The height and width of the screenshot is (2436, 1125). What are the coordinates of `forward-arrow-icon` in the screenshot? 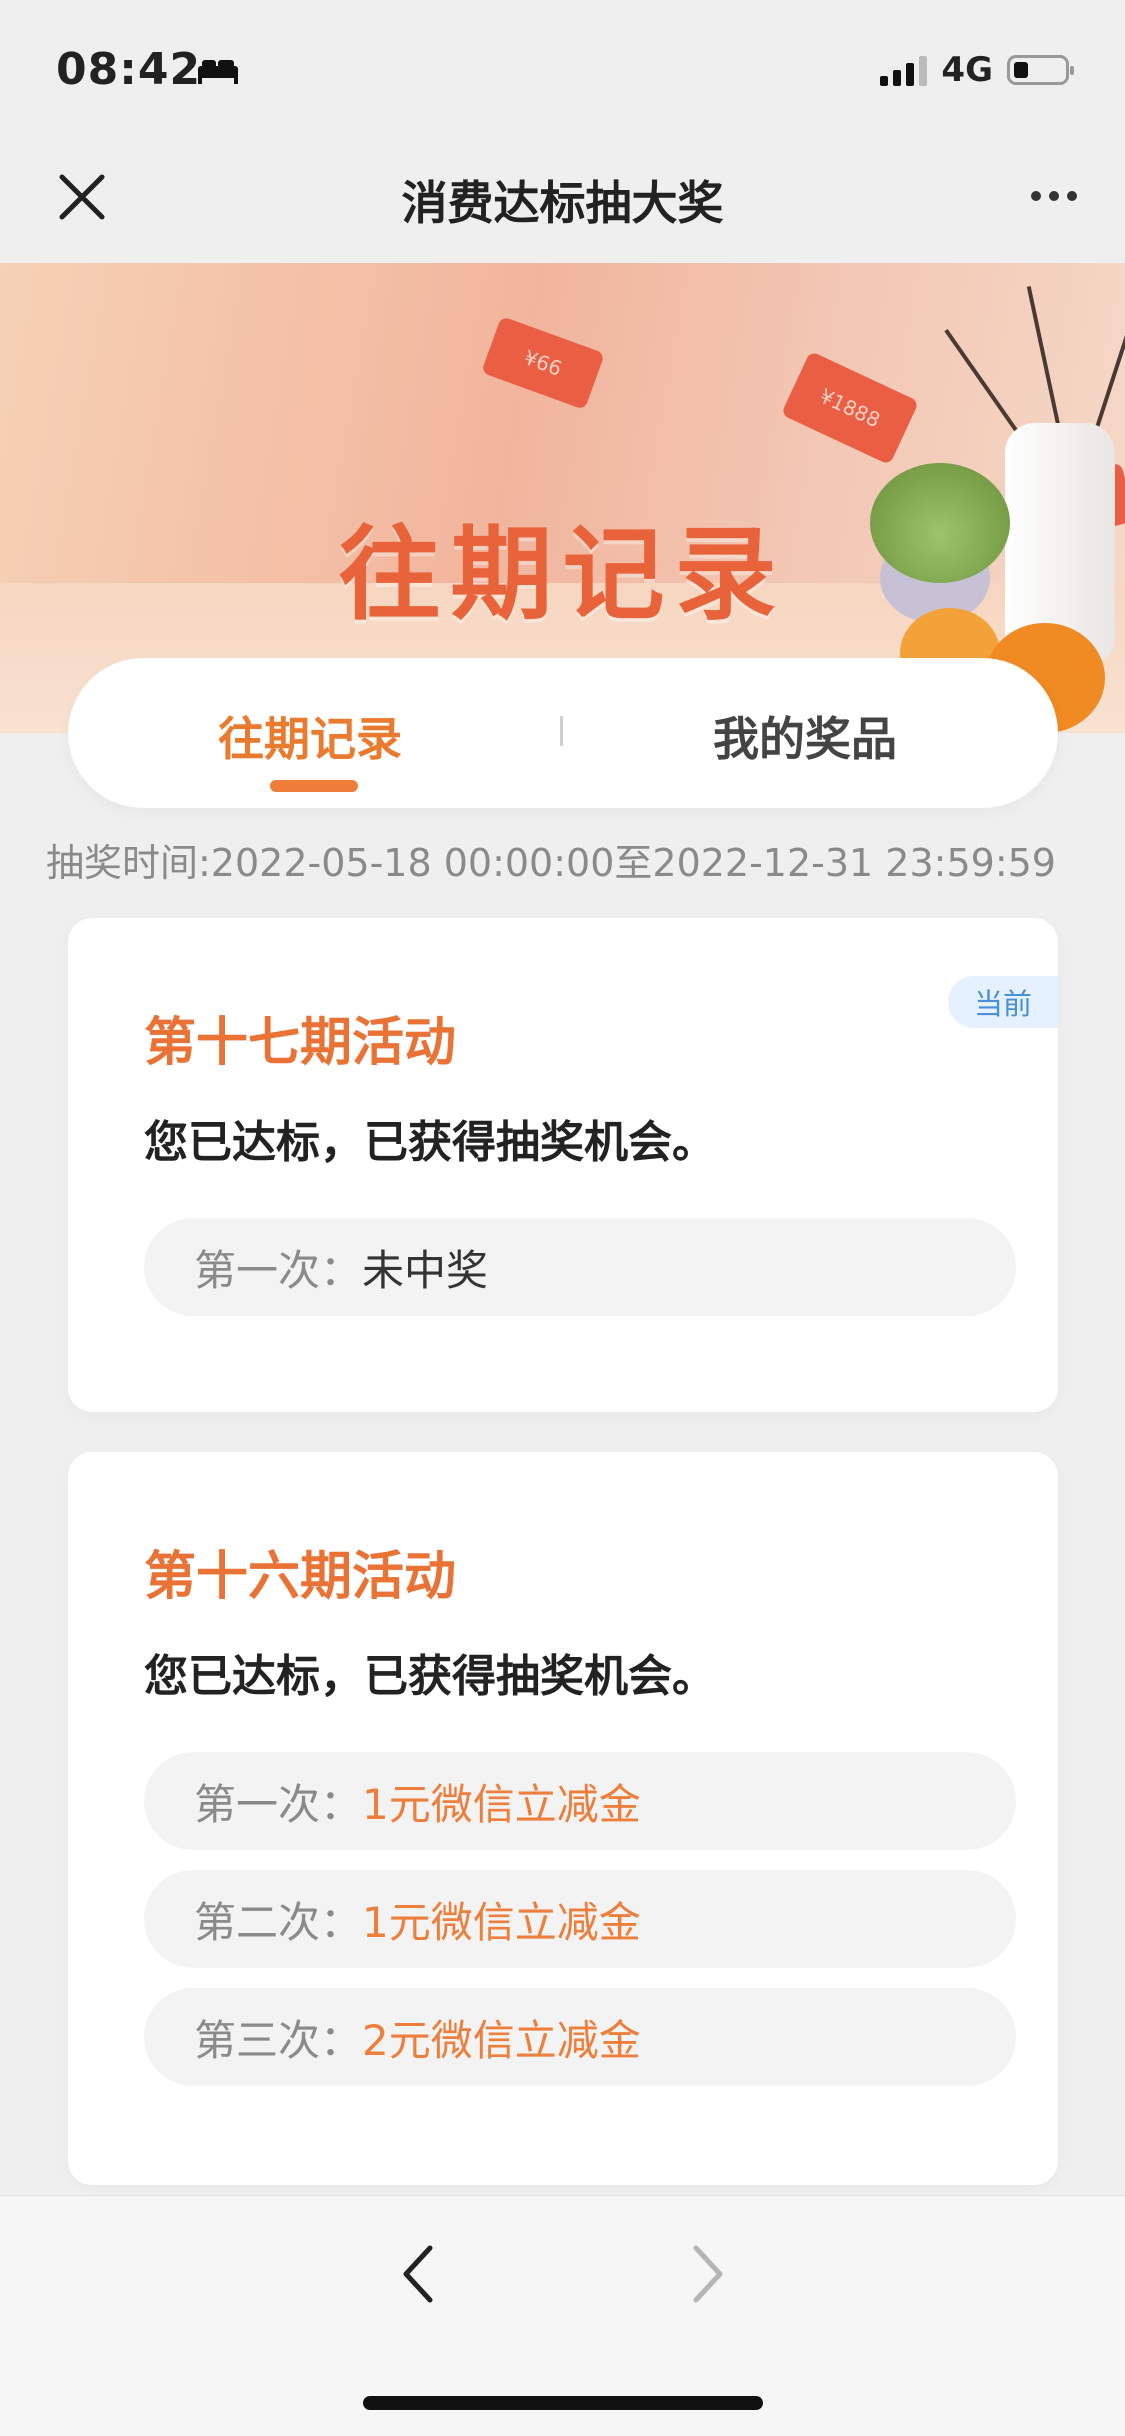 It's located at (708, 2274).